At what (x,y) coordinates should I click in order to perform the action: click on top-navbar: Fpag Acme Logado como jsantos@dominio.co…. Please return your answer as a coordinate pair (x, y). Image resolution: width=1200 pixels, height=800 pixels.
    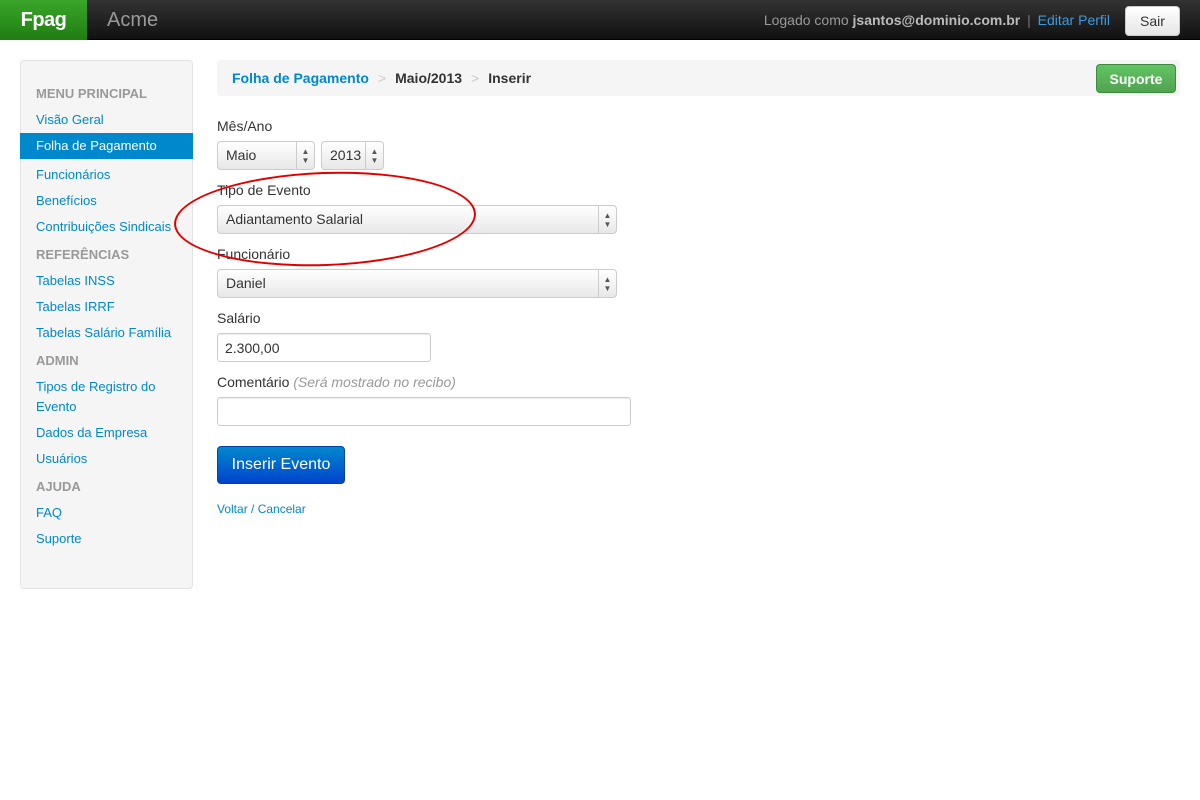
    Looking at the image, I should click on (600, 20).